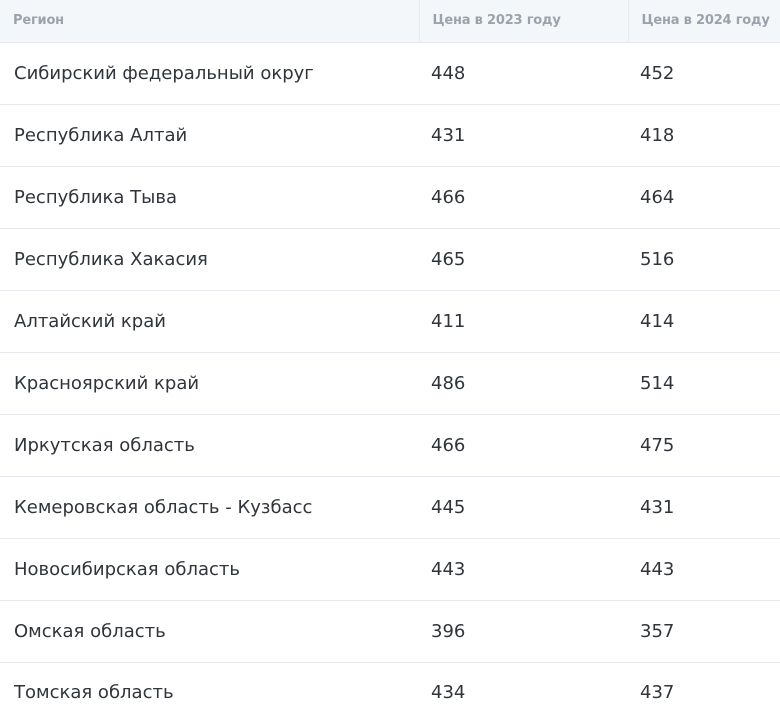 Image resolution: width=780 pixels, height=722 pixels. Describe the element at coordinates (523, 21) in the screenshot. I see `header-price-2023: Цена в 2023 году` at that location.